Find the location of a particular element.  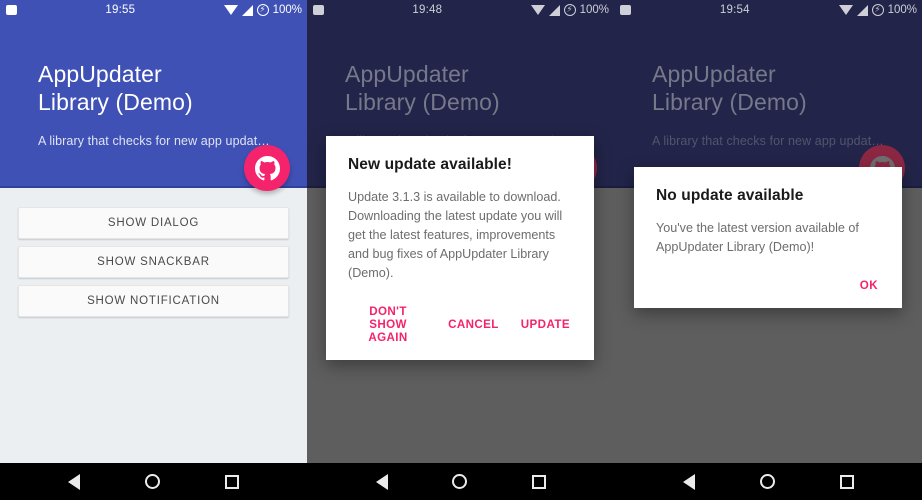

dialog-title: No update available is located at coordinates (730, 195).